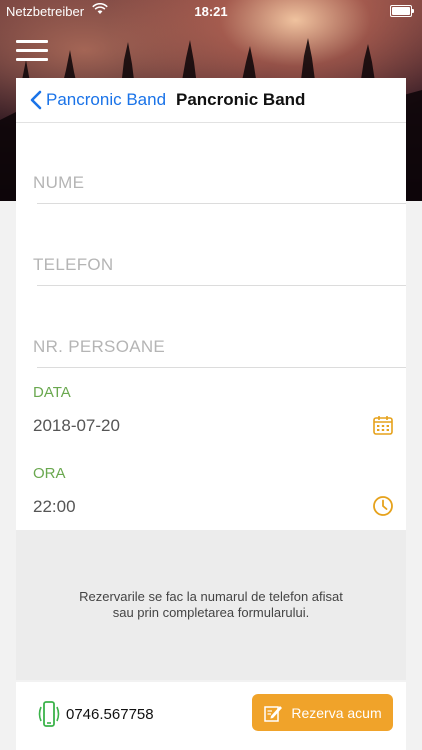 This screenshot has width=422, height=750. What do you see at coordinates (211, 245) in the screenshot?
I see `phone-field: TELEFON` at bounding box center [211, 245].